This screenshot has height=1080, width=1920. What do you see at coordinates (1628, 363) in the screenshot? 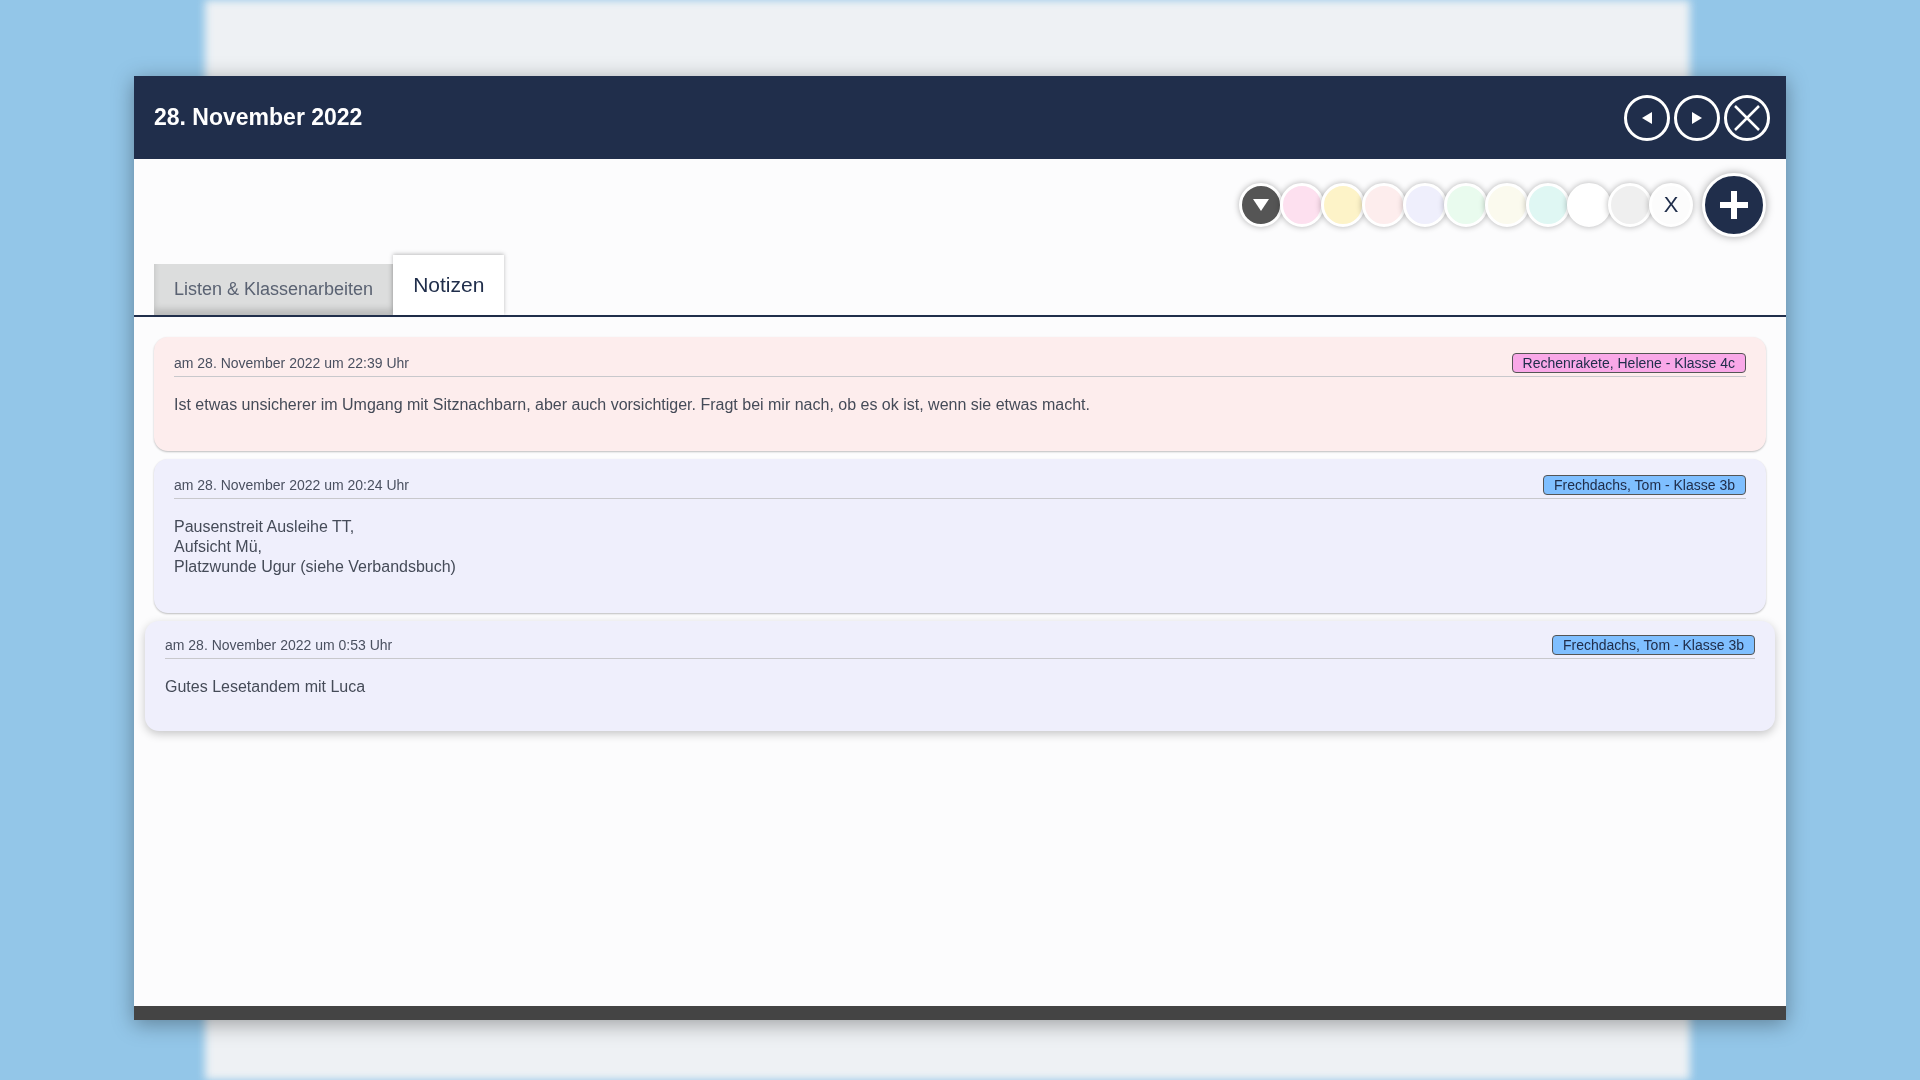
I see `student-tag: Rechenrakete, Helene - Klasse 4c` at bounding box center [1628, 363].